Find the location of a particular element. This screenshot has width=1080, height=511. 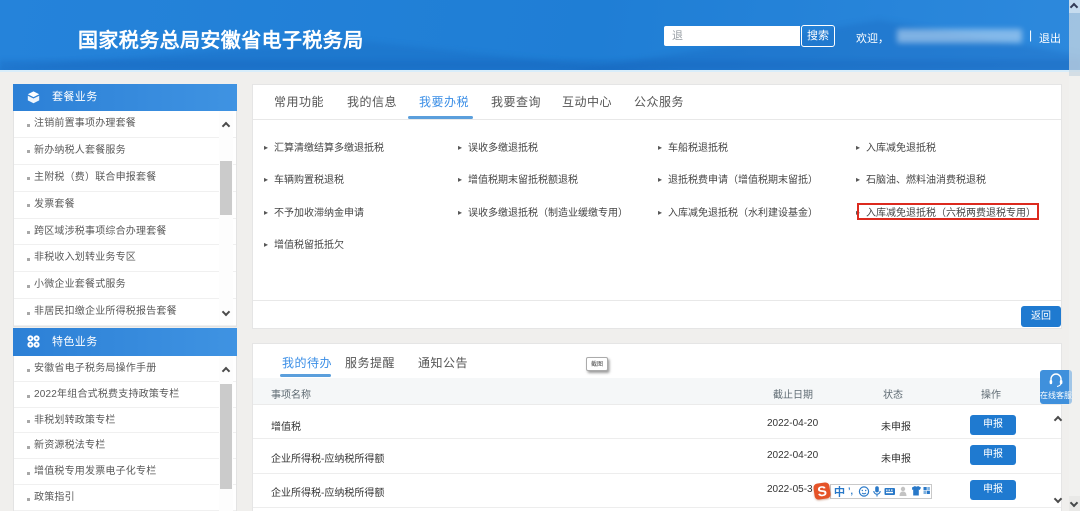

svg-text: 中 is located at coordinates (839, 491).